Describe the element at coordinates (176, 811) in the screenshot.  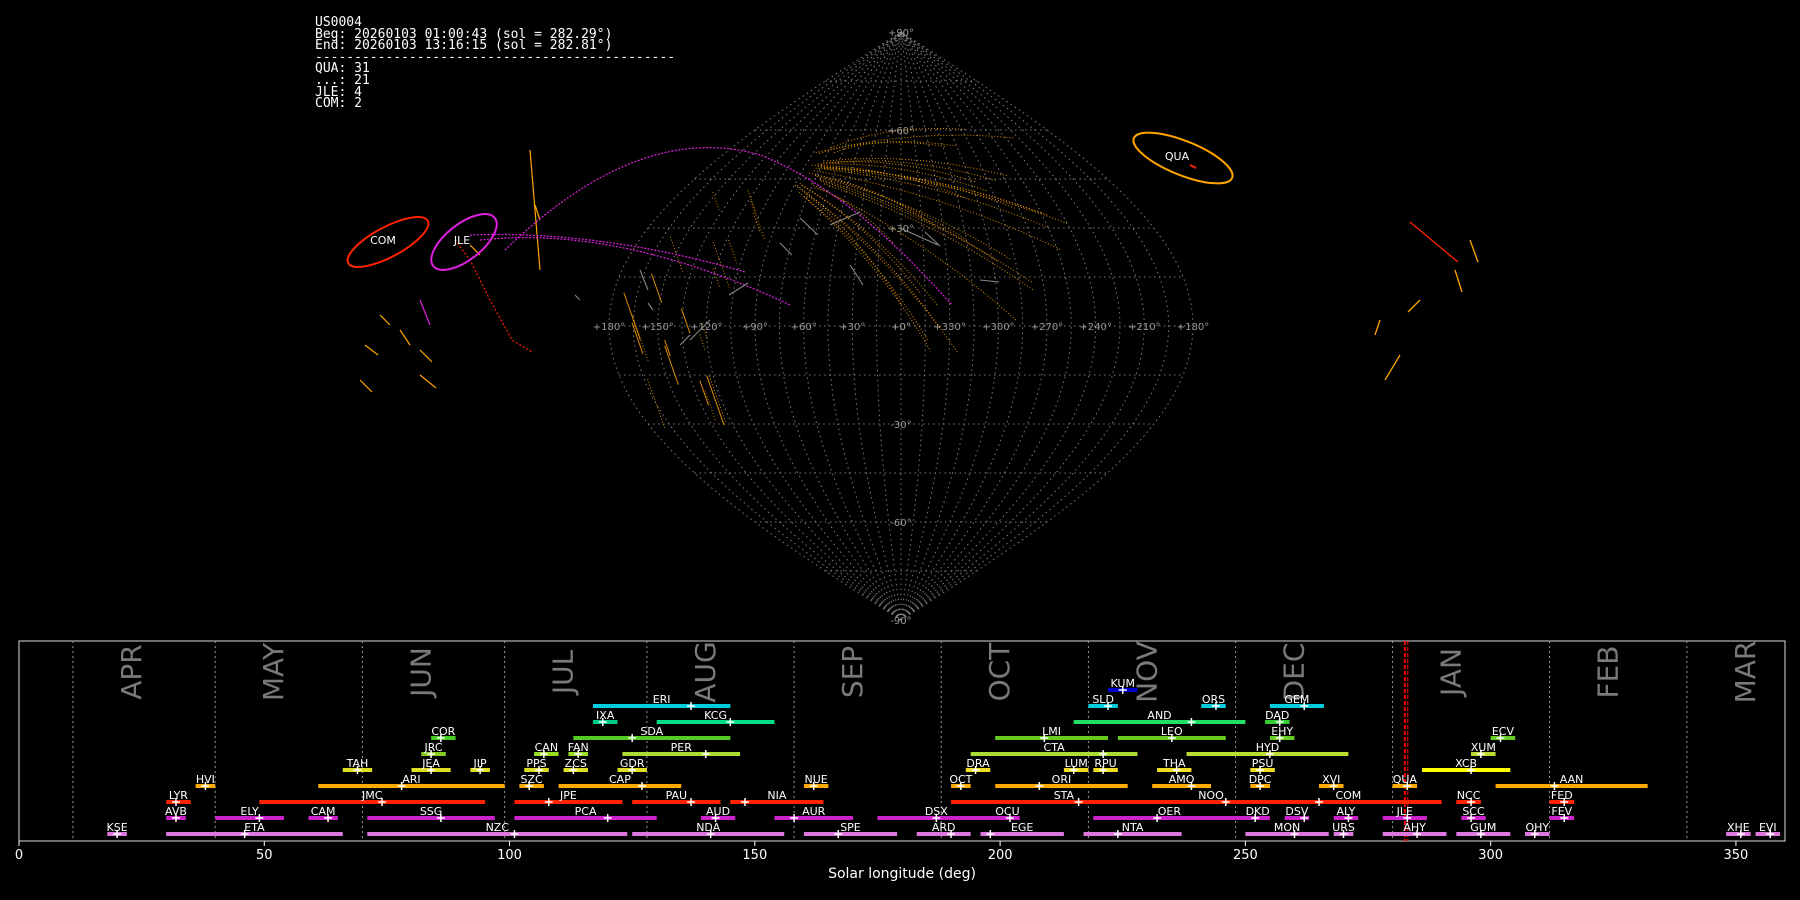
I see `shower-label-avb: AVB` at that location.